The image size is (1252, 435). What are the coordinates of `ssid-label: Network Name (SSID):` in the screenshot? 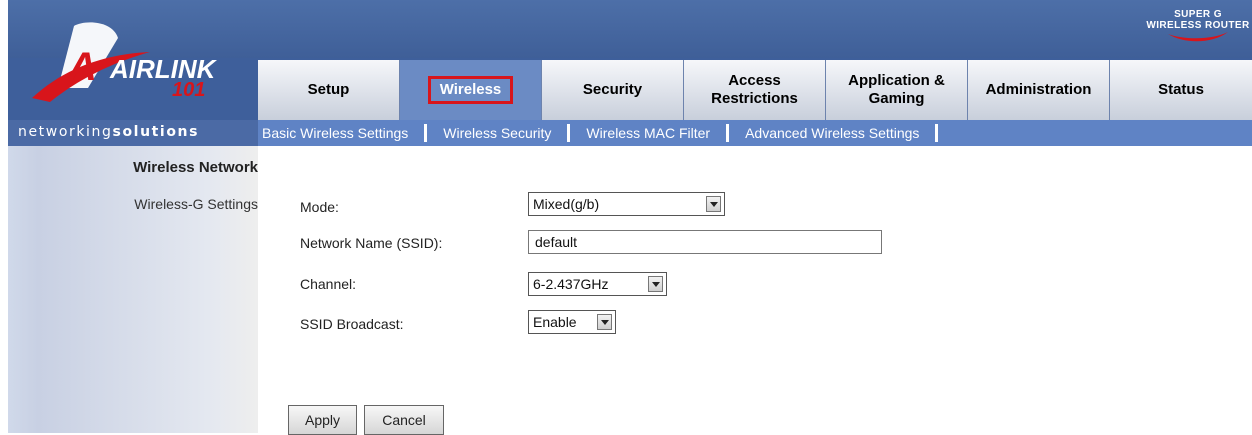 It's located at (371, 243).